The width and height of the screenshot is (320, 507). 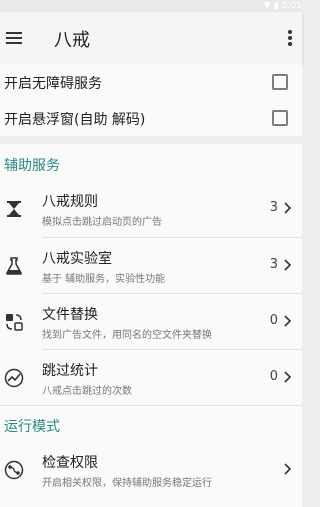 I want to click on item-title: 跳过统计, so click(x=70, y=371).